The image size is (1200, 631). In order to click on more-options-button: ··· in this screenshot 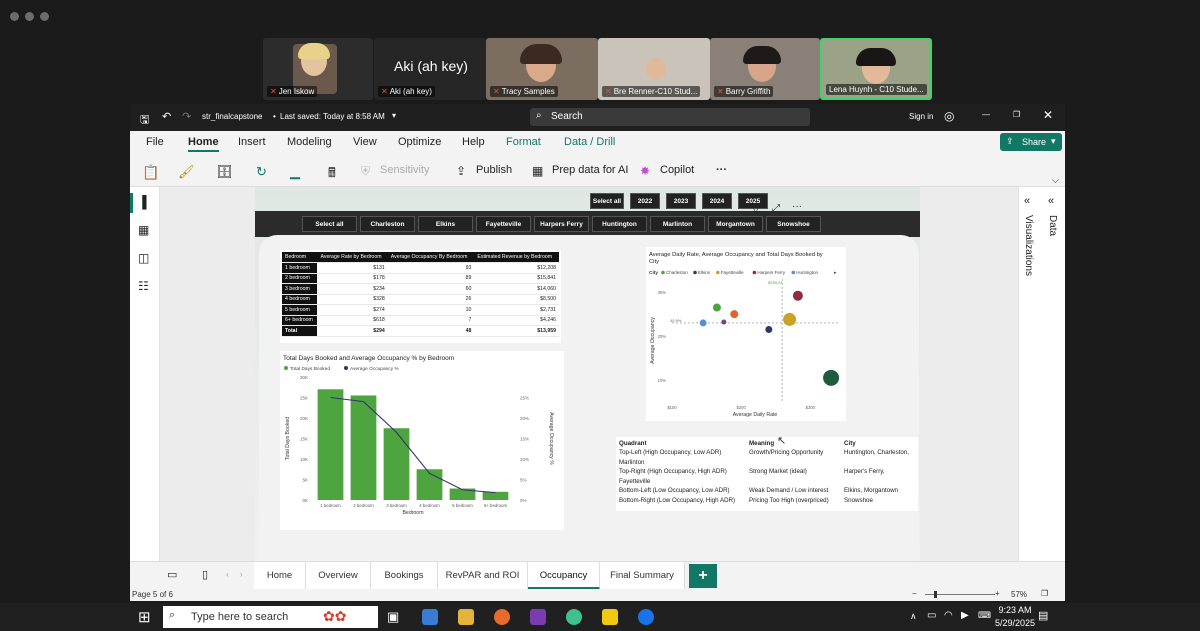, I will do `click(721, 170)`.